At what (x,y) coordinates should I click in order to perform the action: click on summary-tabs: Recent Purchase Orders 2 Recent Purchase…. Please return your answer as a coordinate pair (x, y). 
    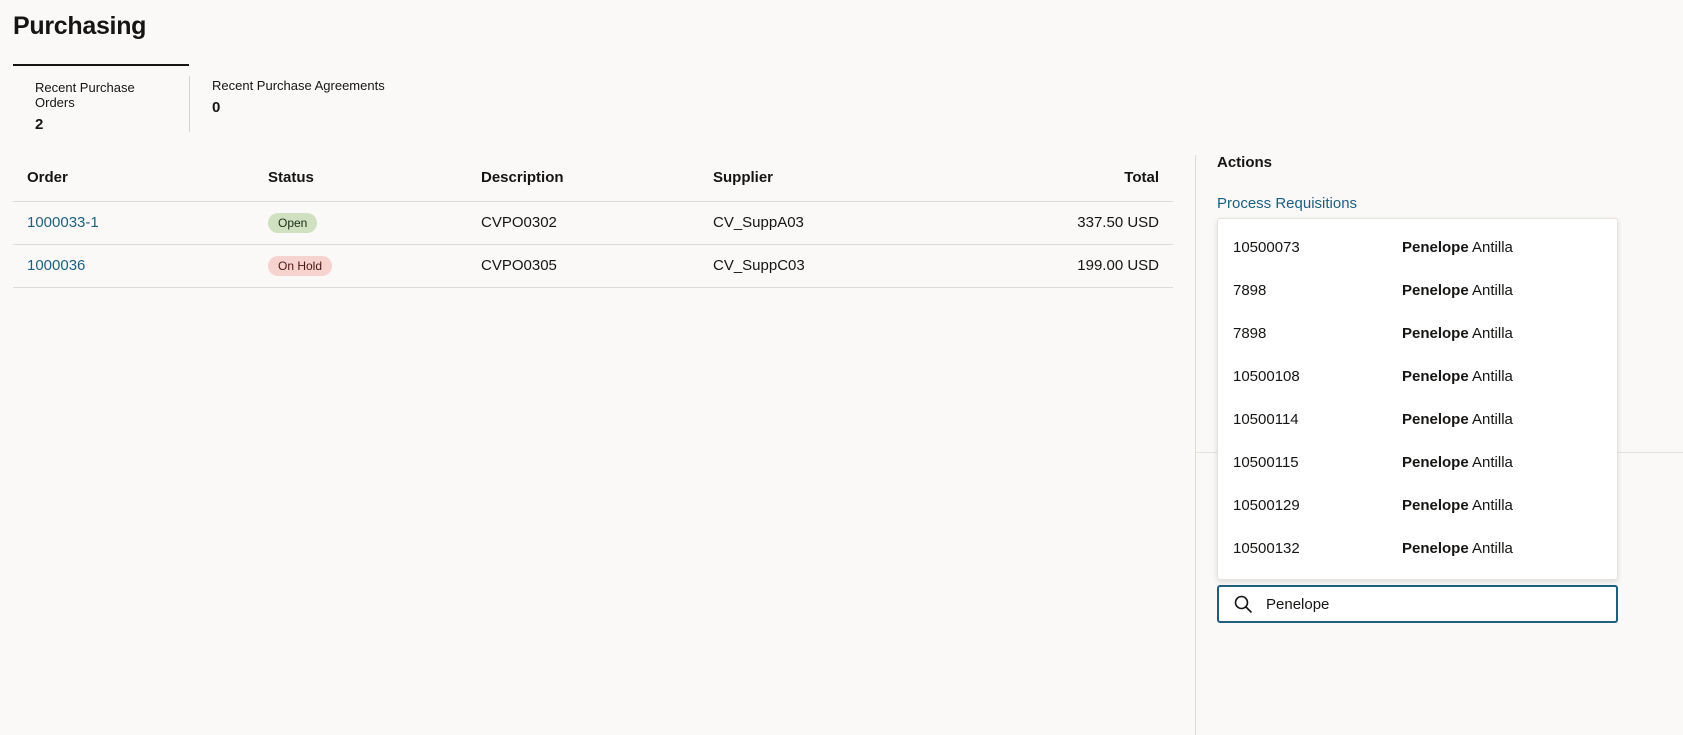
    Looking at the image, I should click on (210, 99).